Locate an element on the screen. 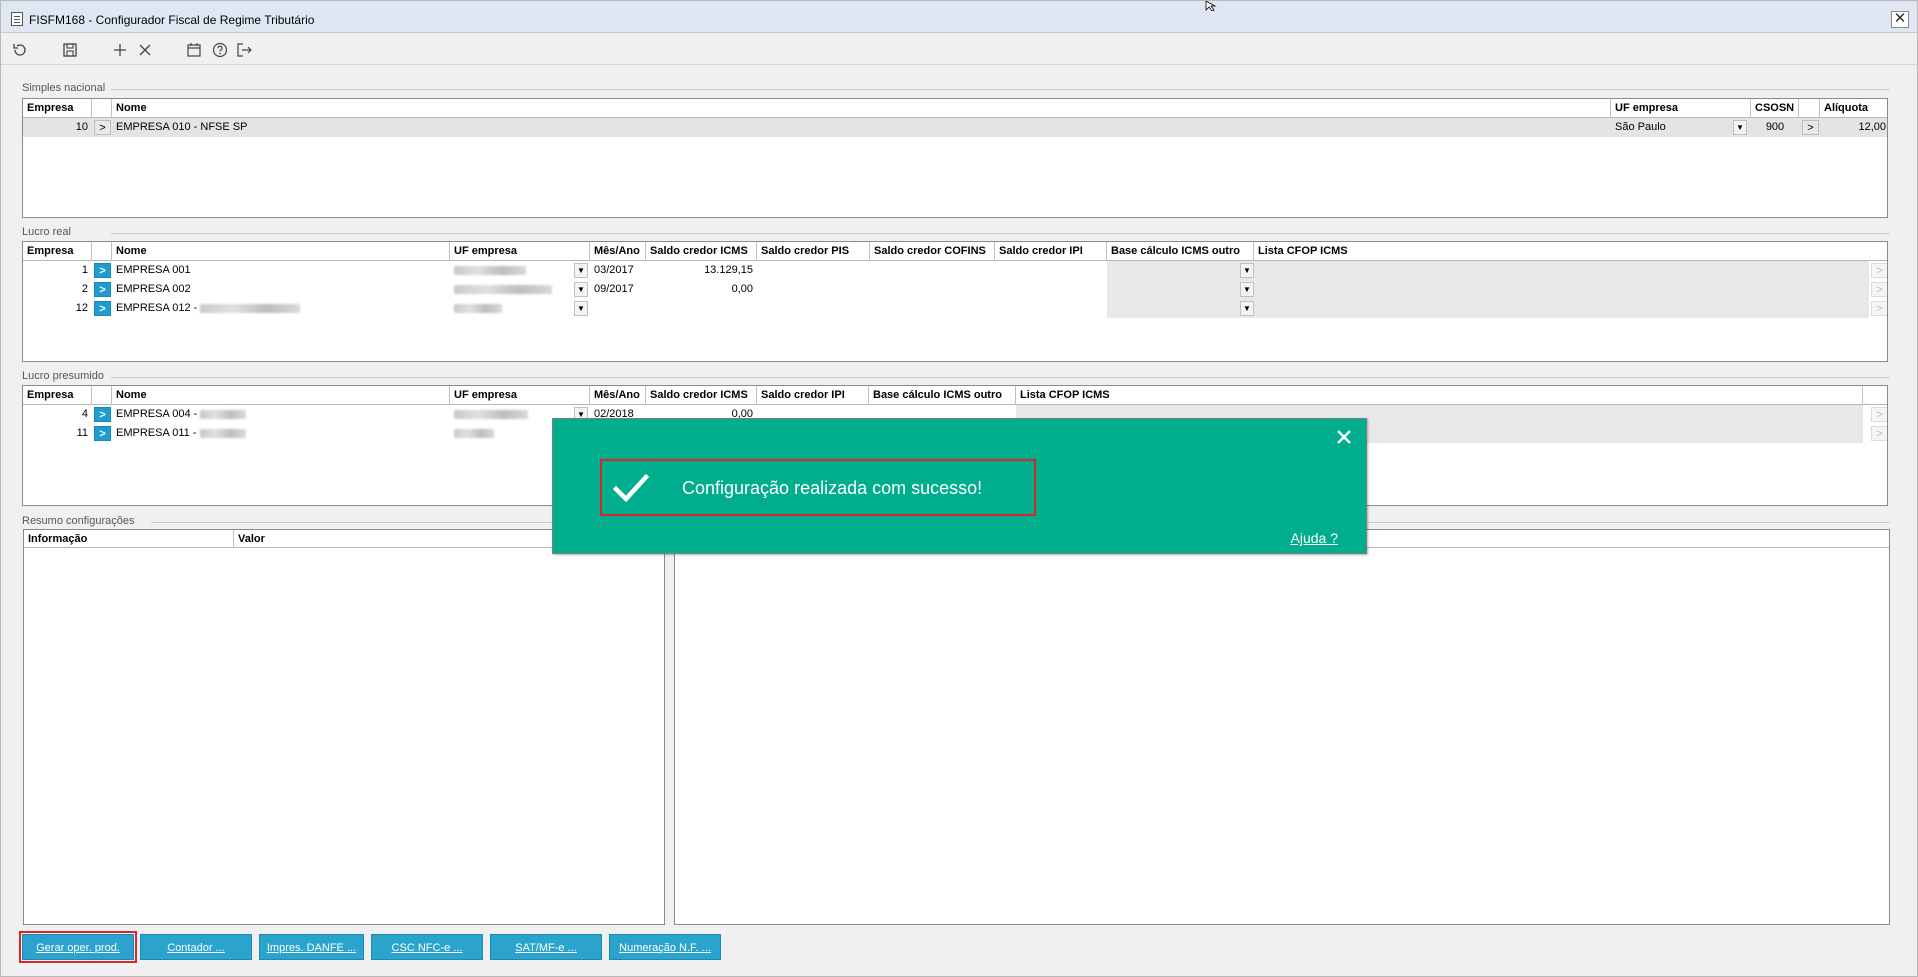 The height and width of the screenshot is (977, 1918). cell-uf: São Paulo is located at coordinates (1672, 127).